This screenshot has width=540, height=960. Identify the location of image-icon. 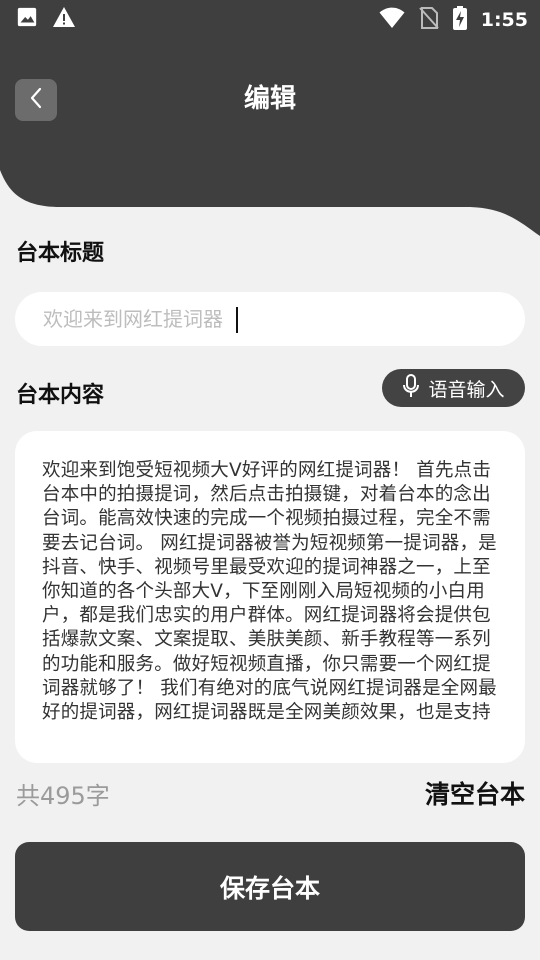
(27, 19).